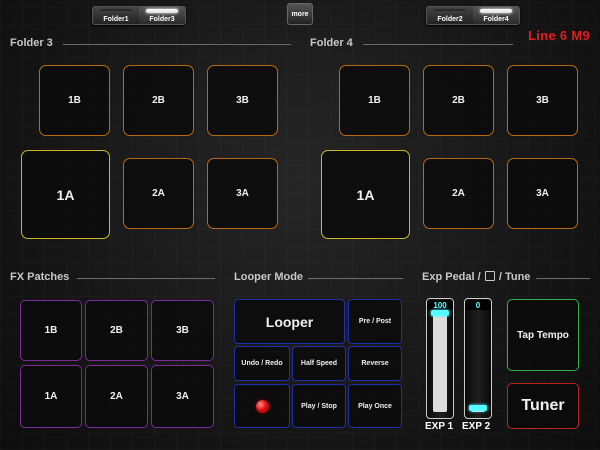 The width and height of the screenshot is (600, 450). Describe the element at coordinates (40, 277) in the screenshot. I see `fx-patches-title: FX Patches` at that location.